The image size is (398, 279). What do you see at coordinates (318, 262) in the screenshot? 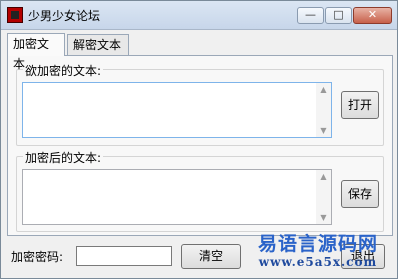
I see `watermark-url: www.e5a5x.com` at bounding box center [318, 262].